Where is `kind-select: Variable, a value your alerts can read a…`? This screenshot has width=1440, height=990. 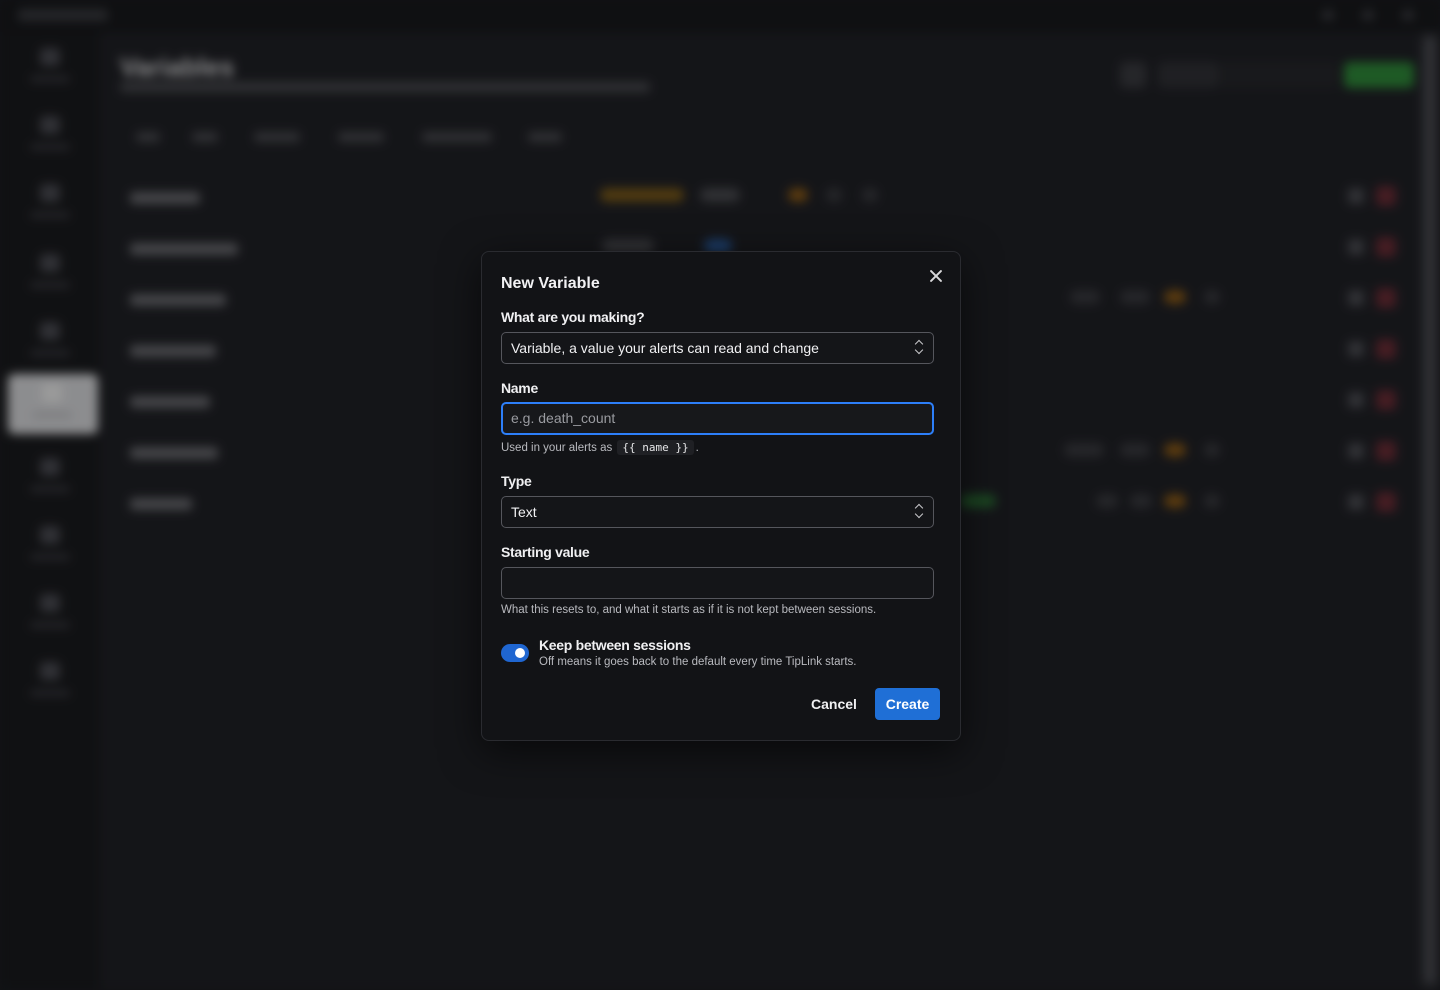 kind-select: Variable, a value your alerts can read a… is located at coordinates (717, 348).